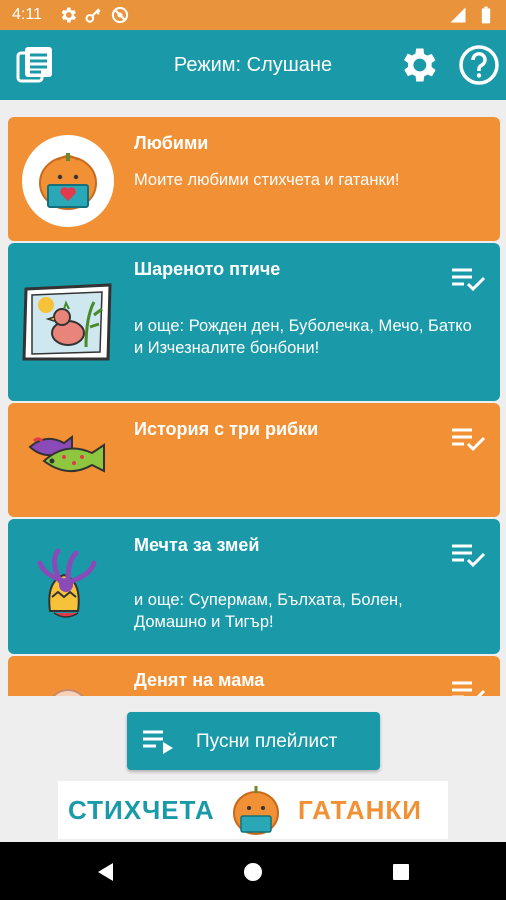  I want to click on home-icon, so click(253, 872).